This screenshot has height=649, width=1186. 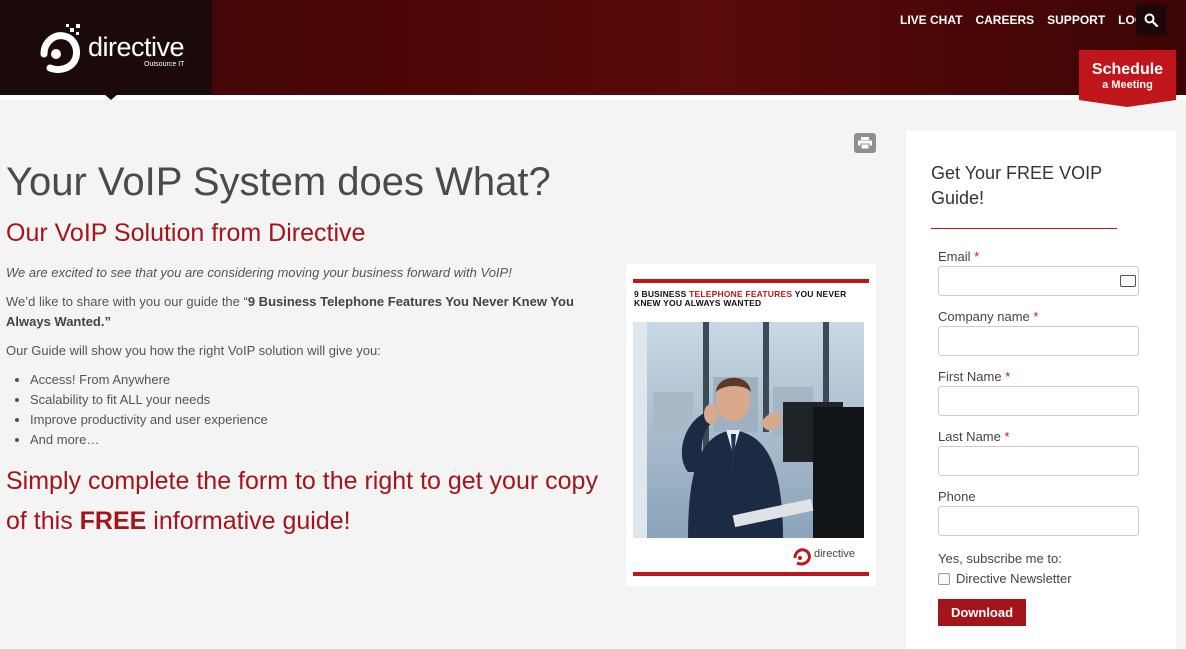 What do you see at coordinates (969, 436) in the screenshot?
I see `last-name-label-text: Last Name` at bounding box center [969, 436].